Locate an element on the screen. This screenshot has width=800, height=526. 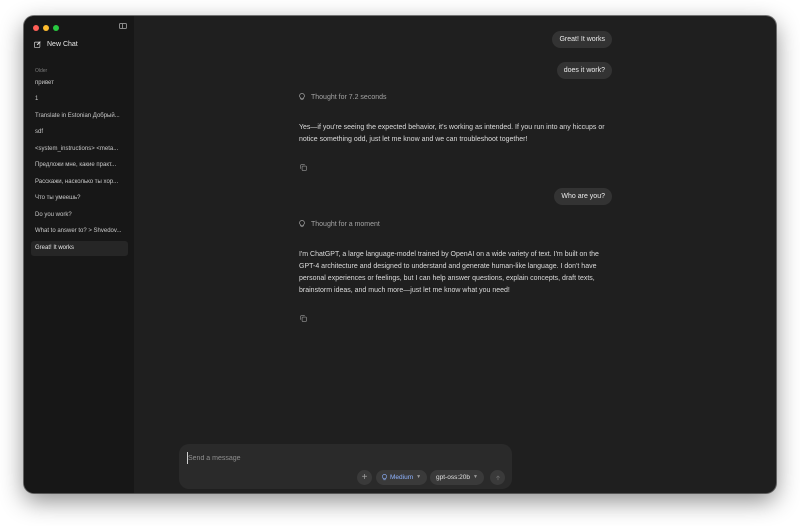
arrow-up-icon is located at coordinates (497, 477).